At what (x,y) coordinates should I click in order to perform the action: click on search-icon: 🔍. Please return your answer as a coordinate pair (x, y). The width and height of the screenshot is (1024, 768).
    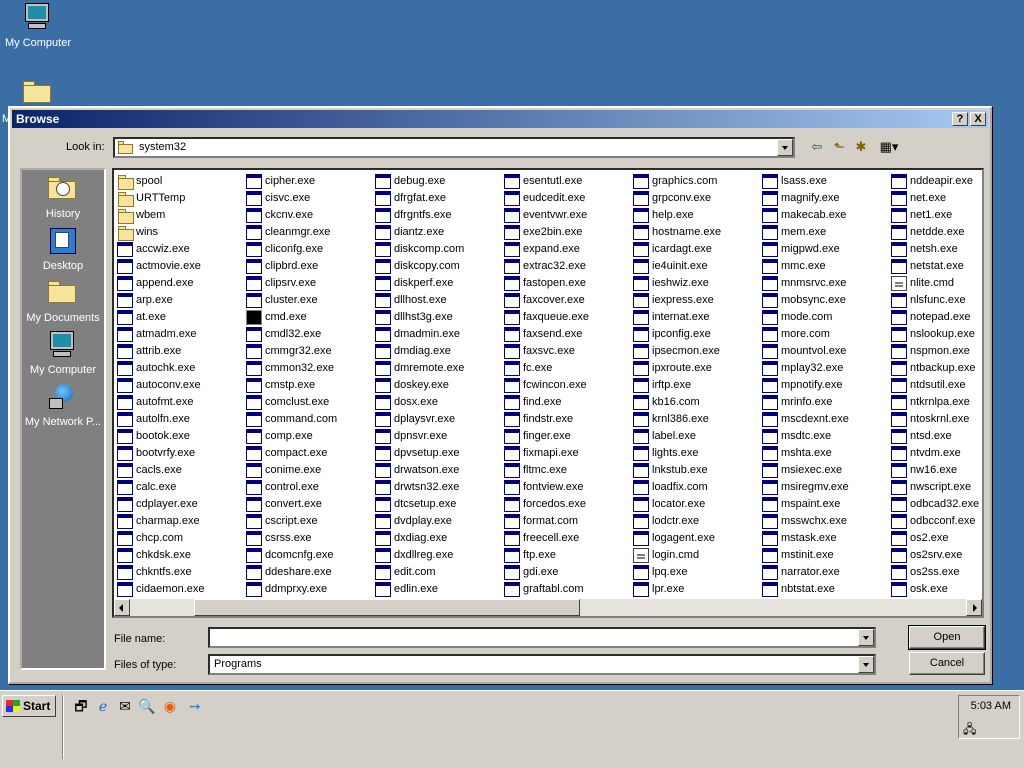
    Looking at the image, I should click on (147, 706).